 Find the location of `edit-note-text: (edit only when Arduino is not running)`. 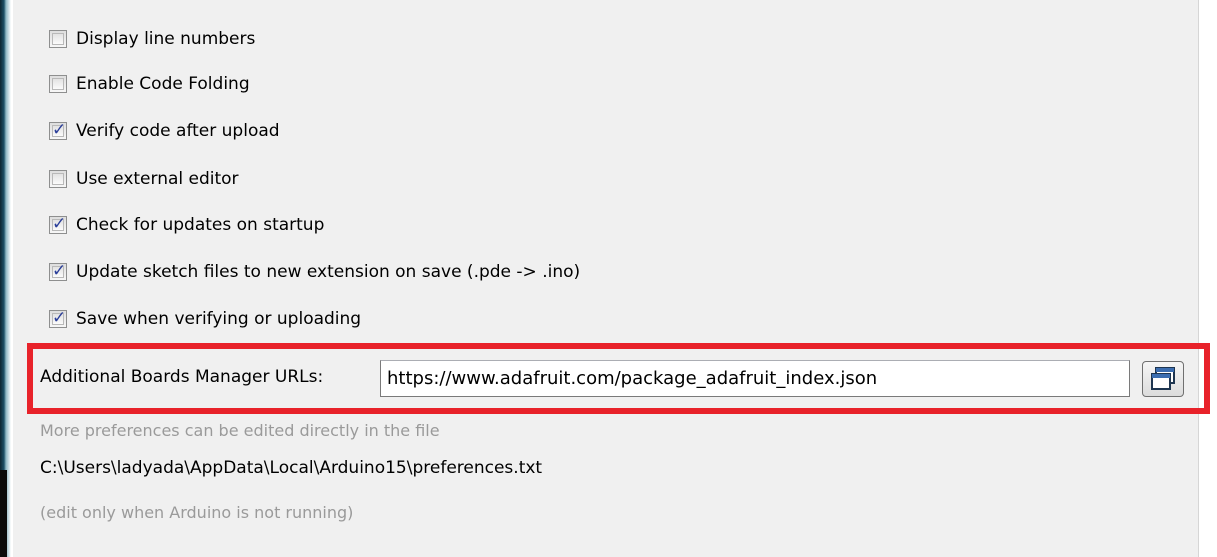

edit-note-text: (edit only when Arduino is not running) is located at coordinates (197, 512).